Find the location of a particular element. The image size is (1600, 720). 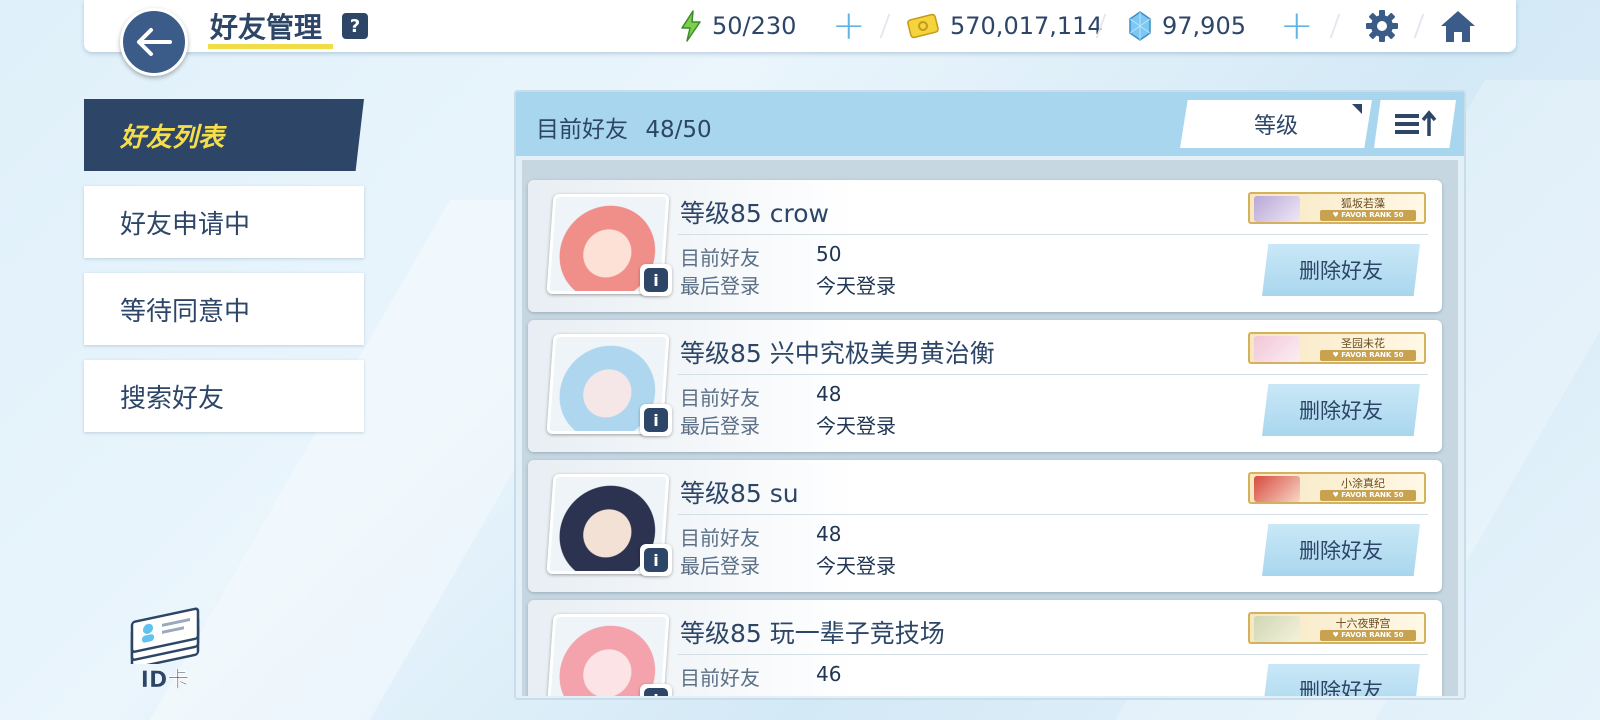

sidebar-item-search-friends: 搜索好友 is located at coordinates (224, 396).